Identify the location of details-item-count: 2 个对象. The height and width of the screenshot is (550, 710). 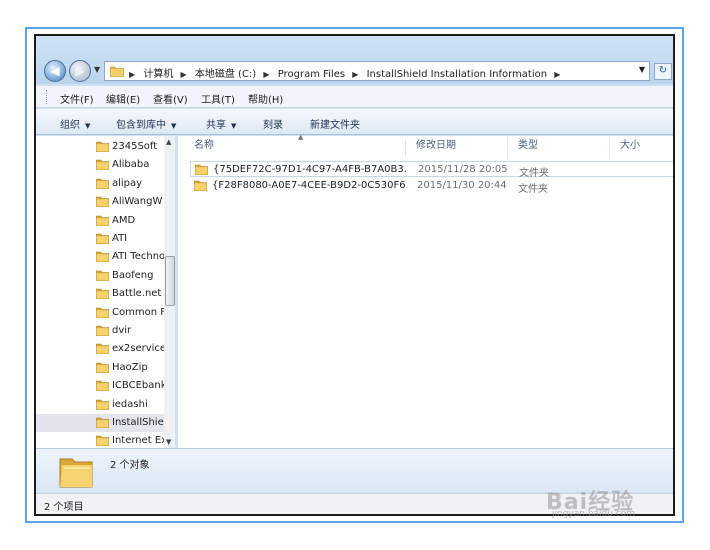
(130, 465).